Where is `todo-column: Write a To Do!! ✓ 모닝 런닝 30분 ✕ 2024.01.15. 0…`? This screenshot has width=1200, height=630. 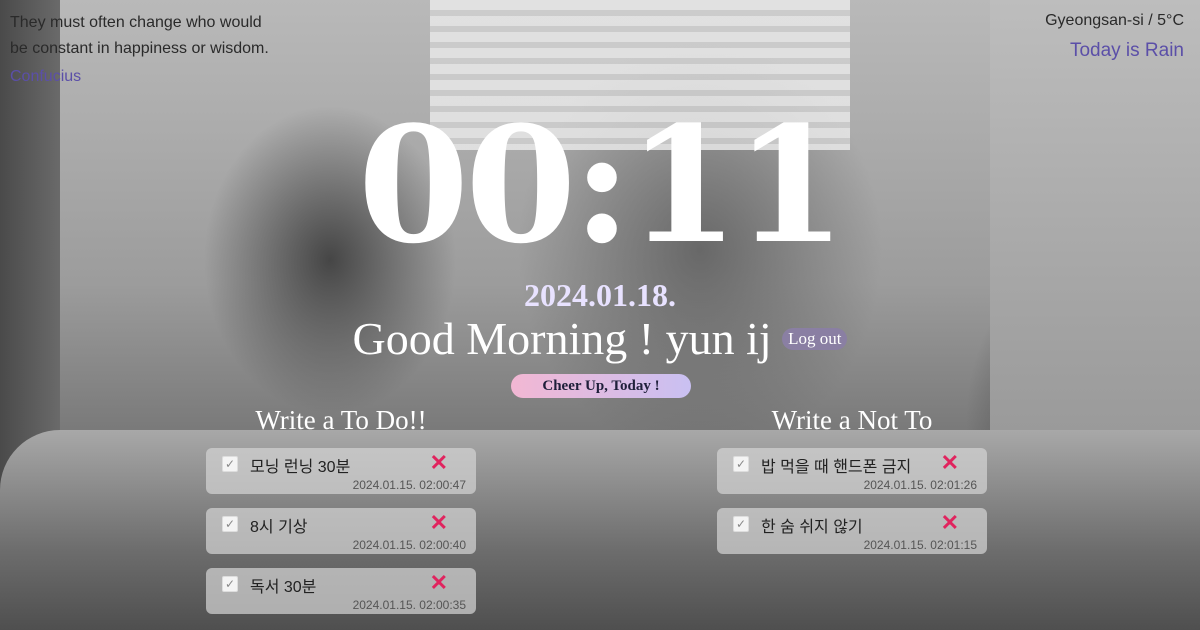 todo-column: Write a To Do!! ✓ 모닝 런닝 30분 ✕ 2024.01.15. 0… is located at coordinates (341, 516).